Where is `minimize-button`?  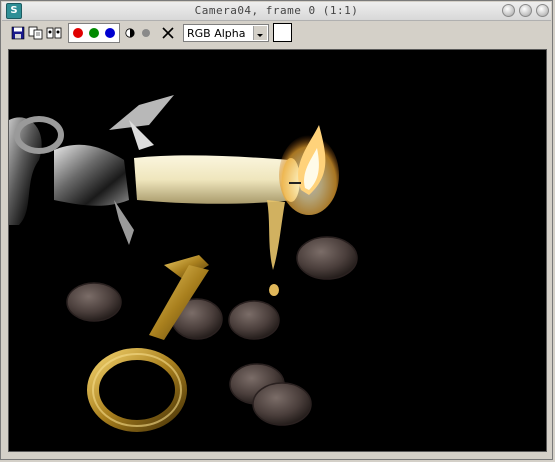
minimize-button is located at coordinates (508, 10).